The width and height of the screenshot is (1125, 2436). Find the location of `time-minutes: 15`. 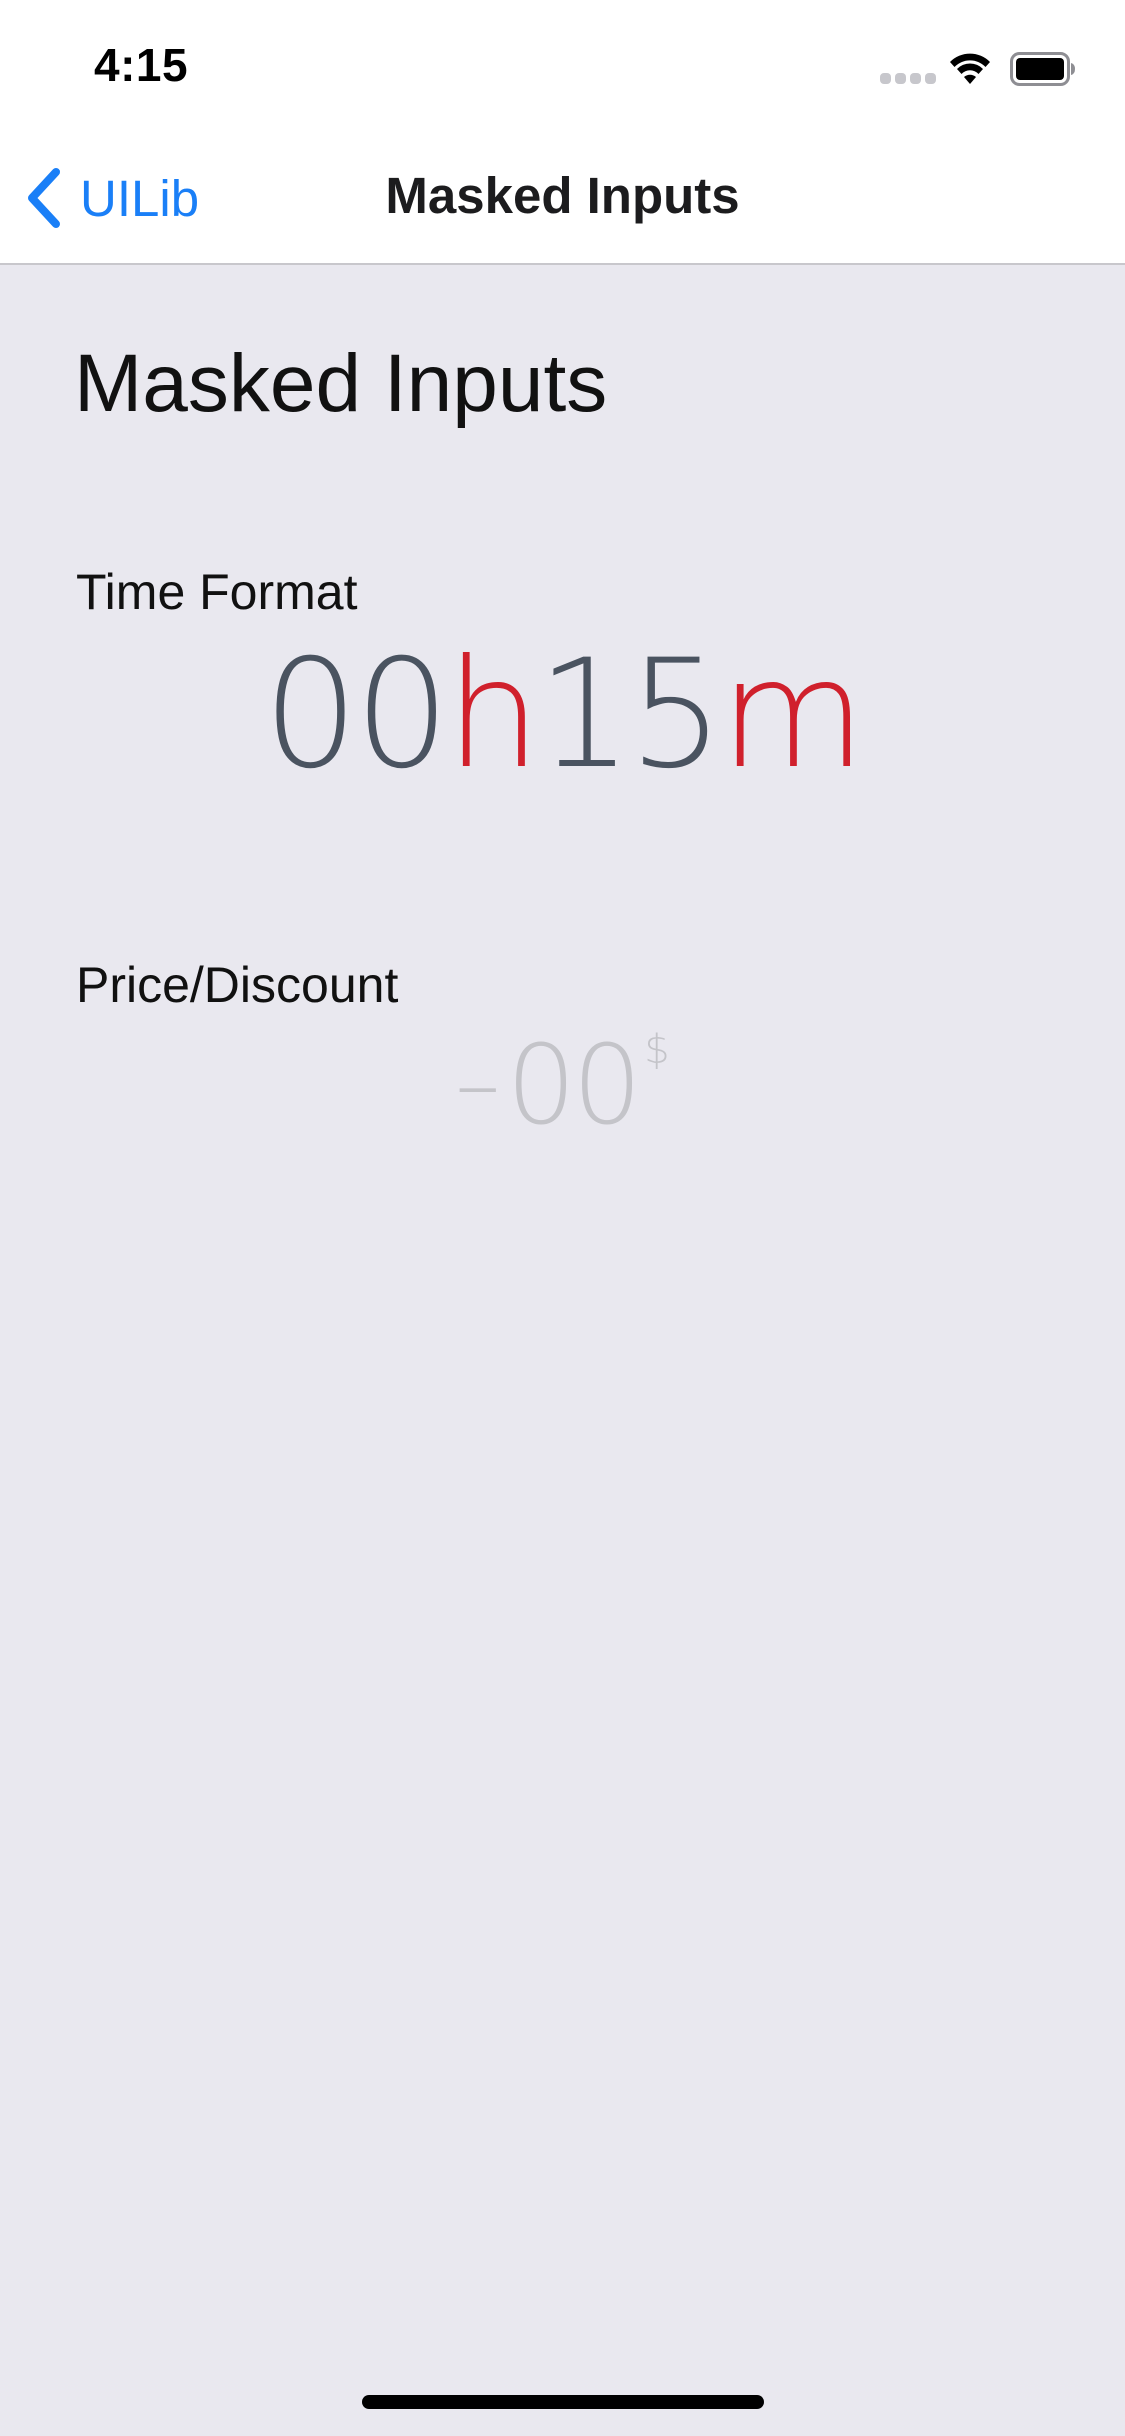

time-minutes: 15 is located at coordinates (630, 715).